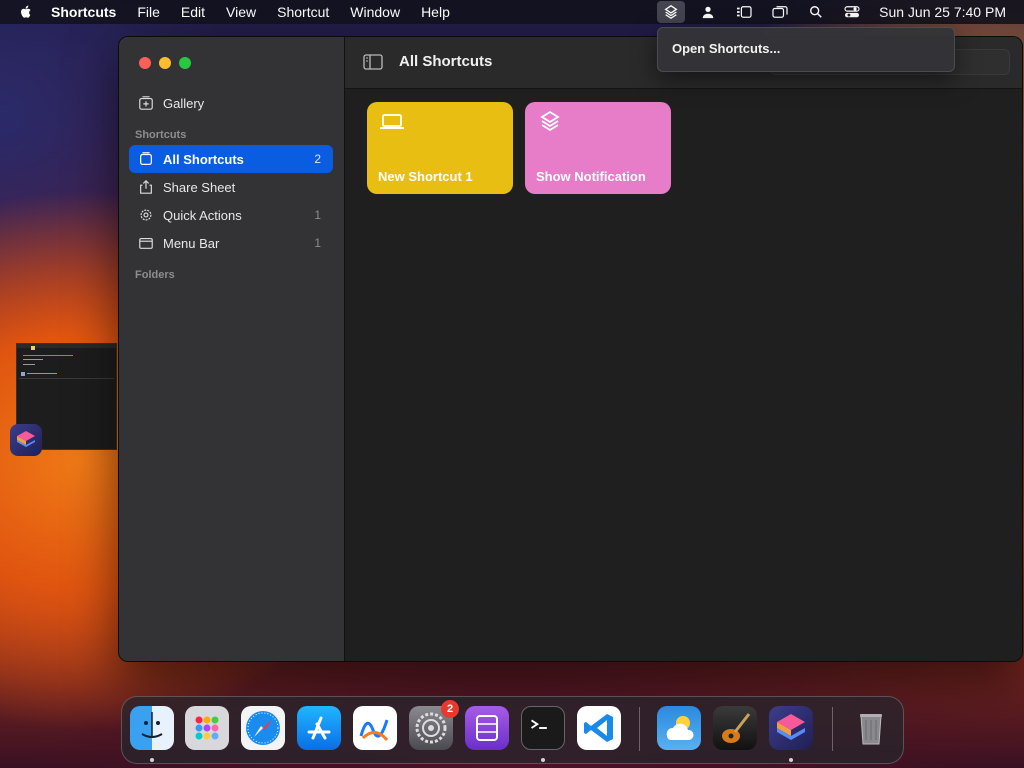  Describe the element at coordinates (26, 440) in the screenshot. I see `shortcuts-app-thumbnail-icon` at that location.